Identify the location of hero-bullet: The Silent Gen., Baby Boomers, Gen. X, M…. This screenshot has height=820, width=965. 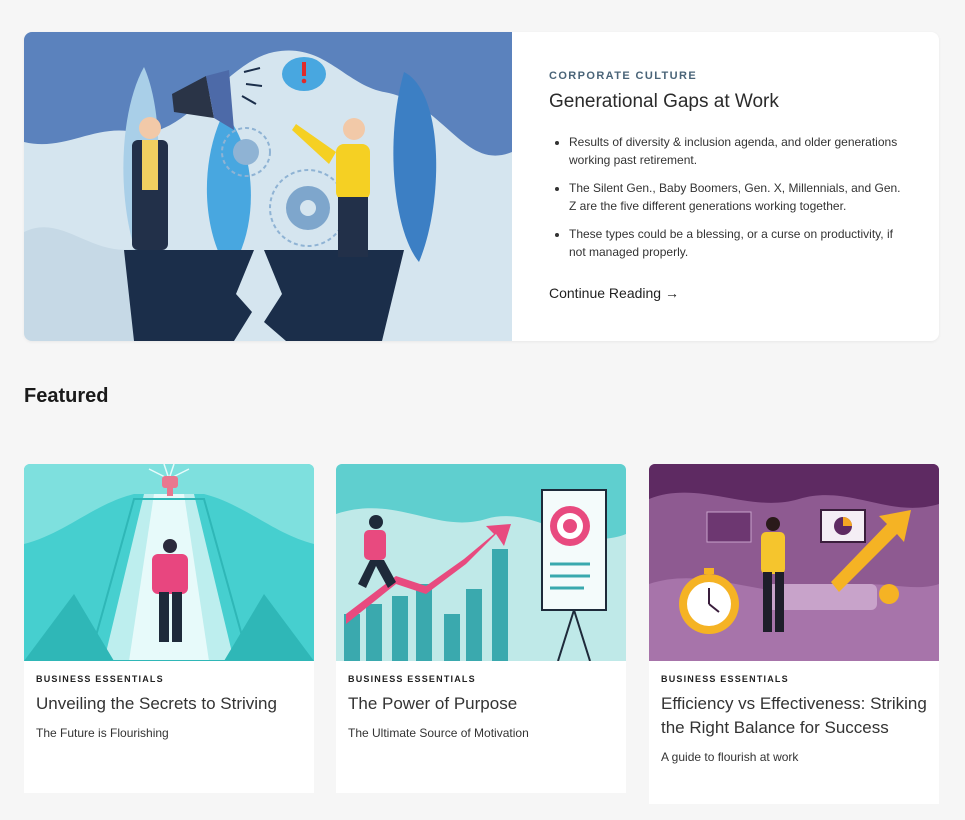
(736, 197).